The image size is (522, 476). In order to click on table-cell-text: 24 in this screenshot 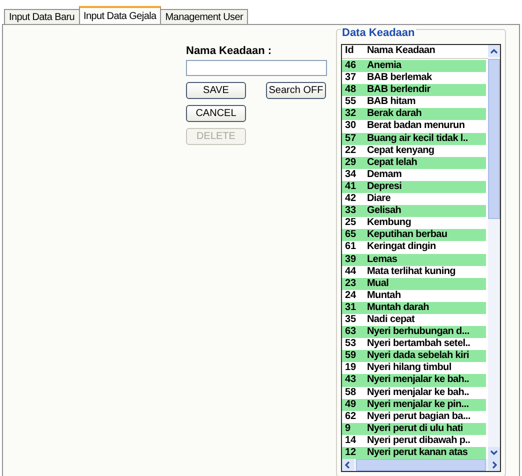, I will do `click(351, 296)`.